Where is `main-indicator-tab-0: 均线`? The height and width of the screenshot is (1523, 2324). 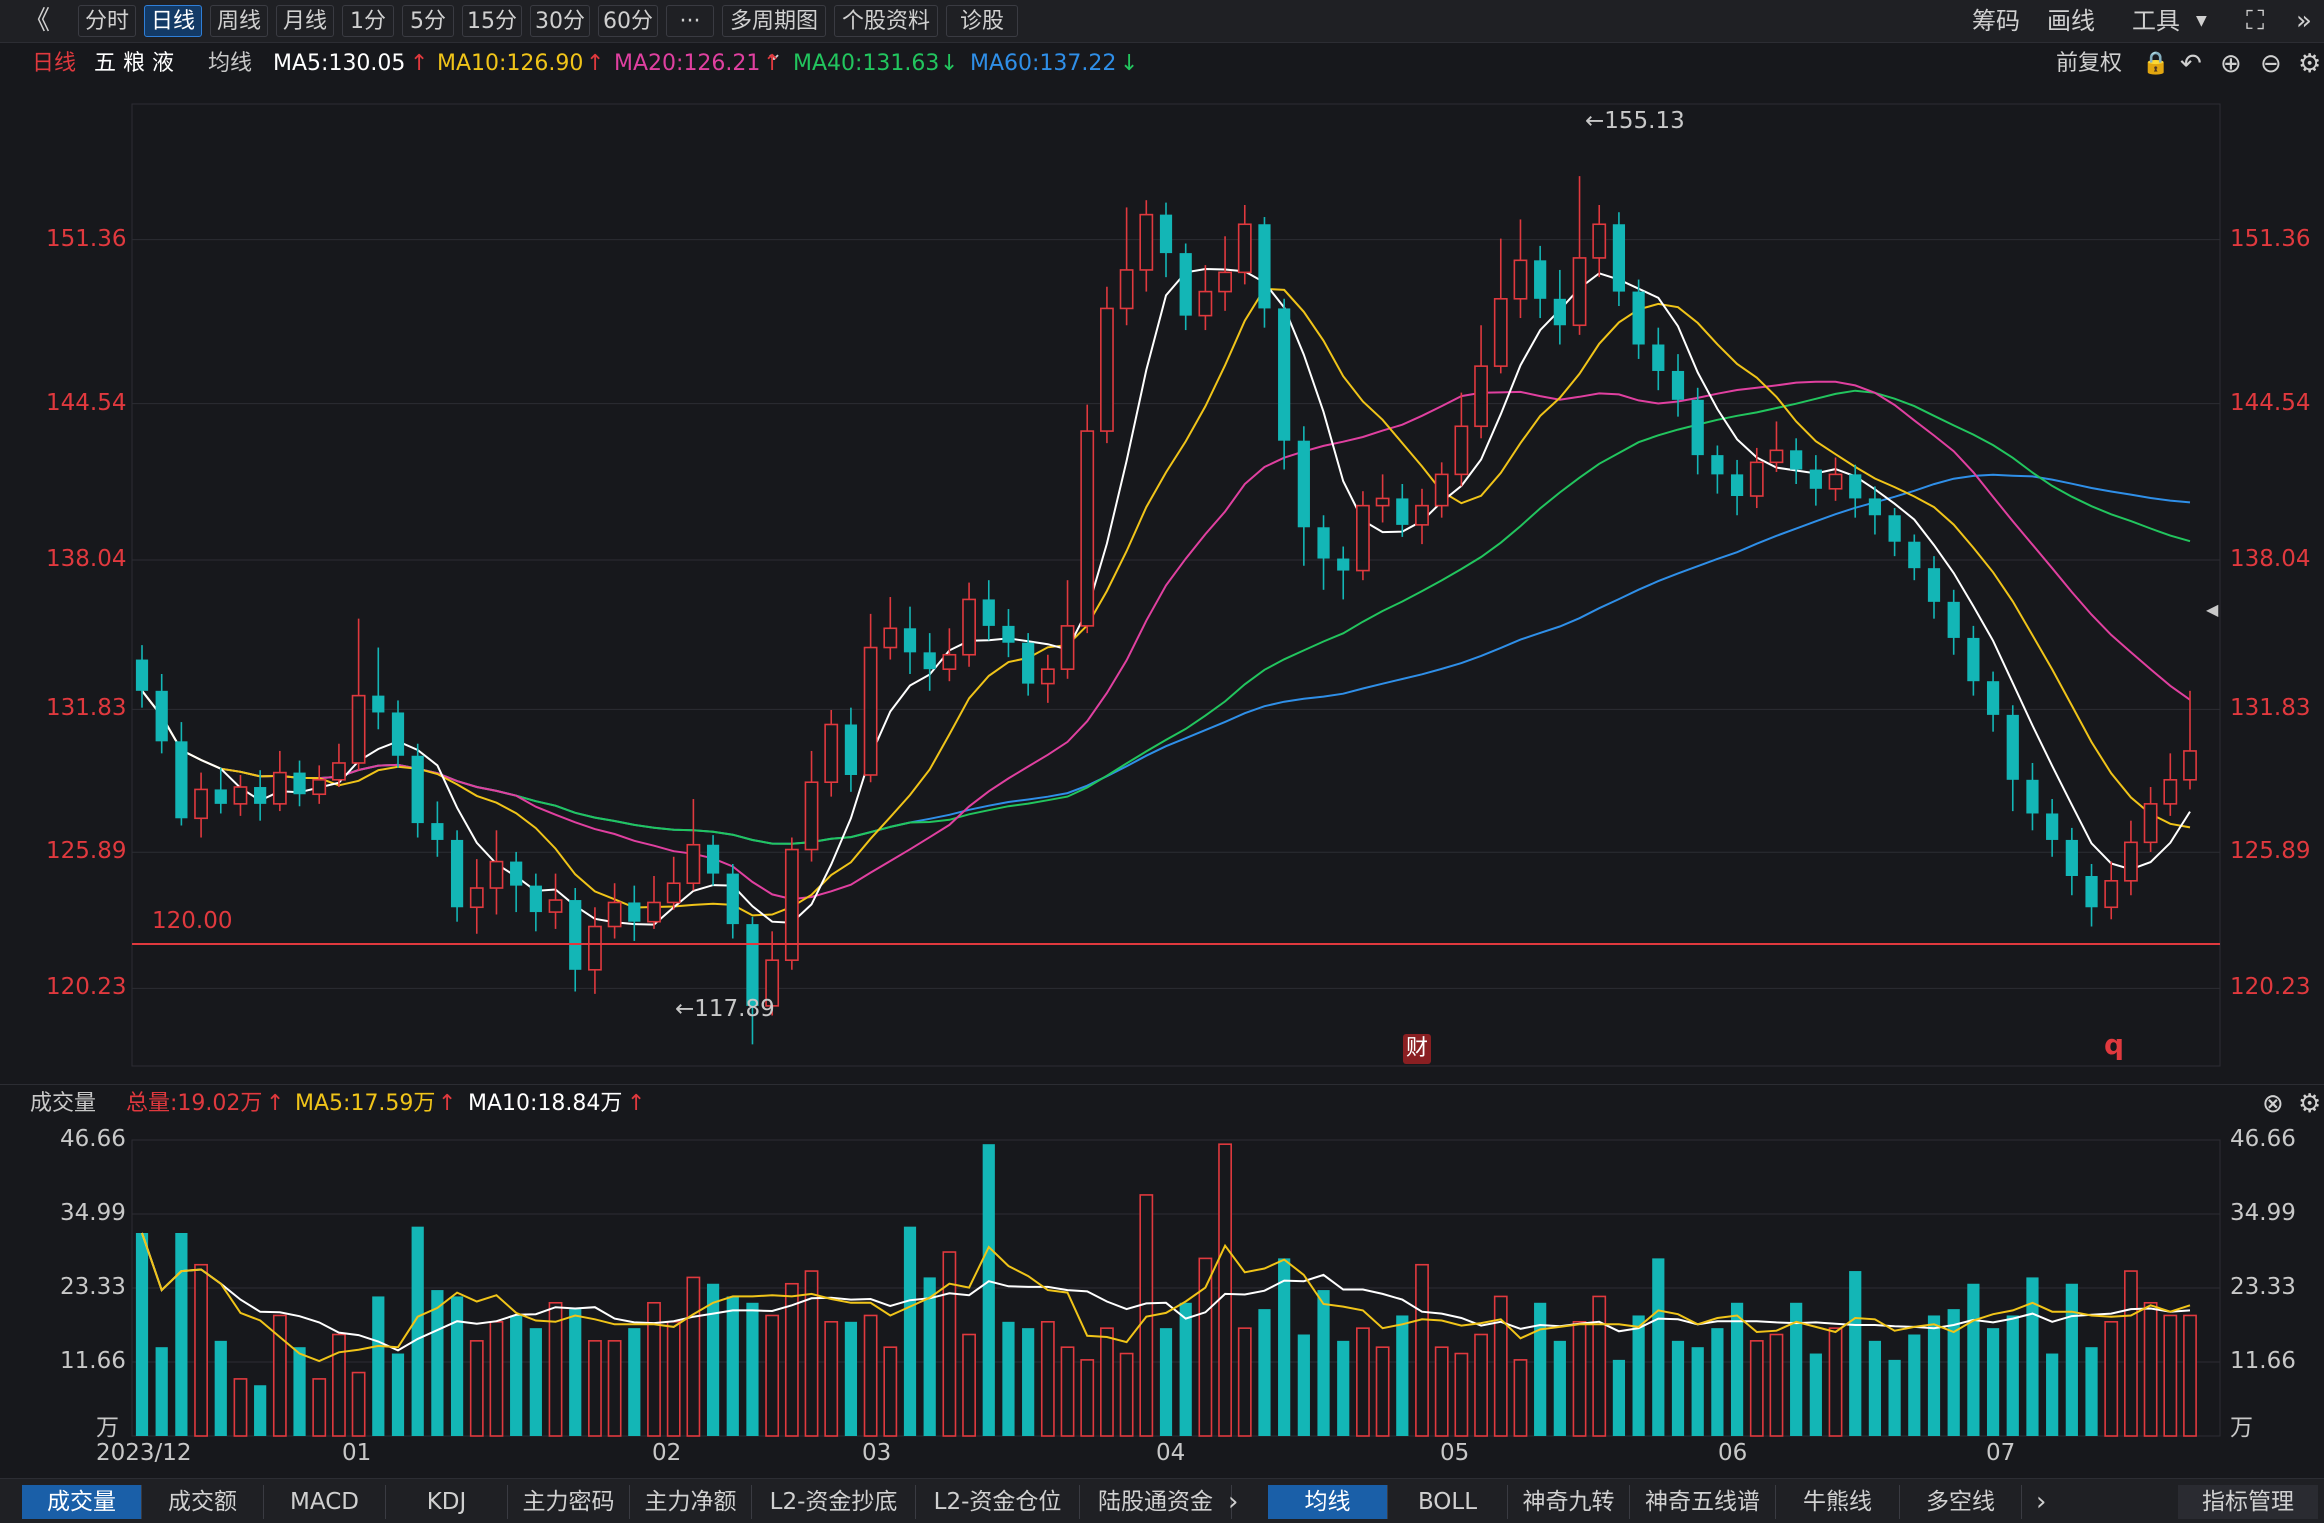
main-indicator-tab-0: 均线 is located at coordinates (1328, 1502).